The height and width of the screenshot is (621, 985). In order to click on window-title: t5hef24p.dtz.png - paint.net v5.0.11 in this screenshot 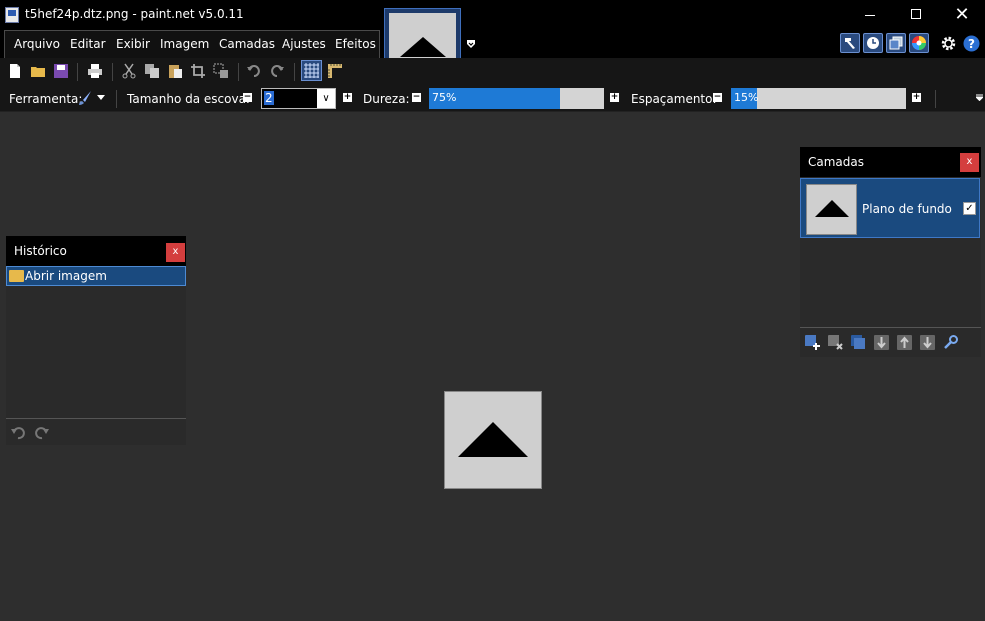, I will do `click(134, 14)`.